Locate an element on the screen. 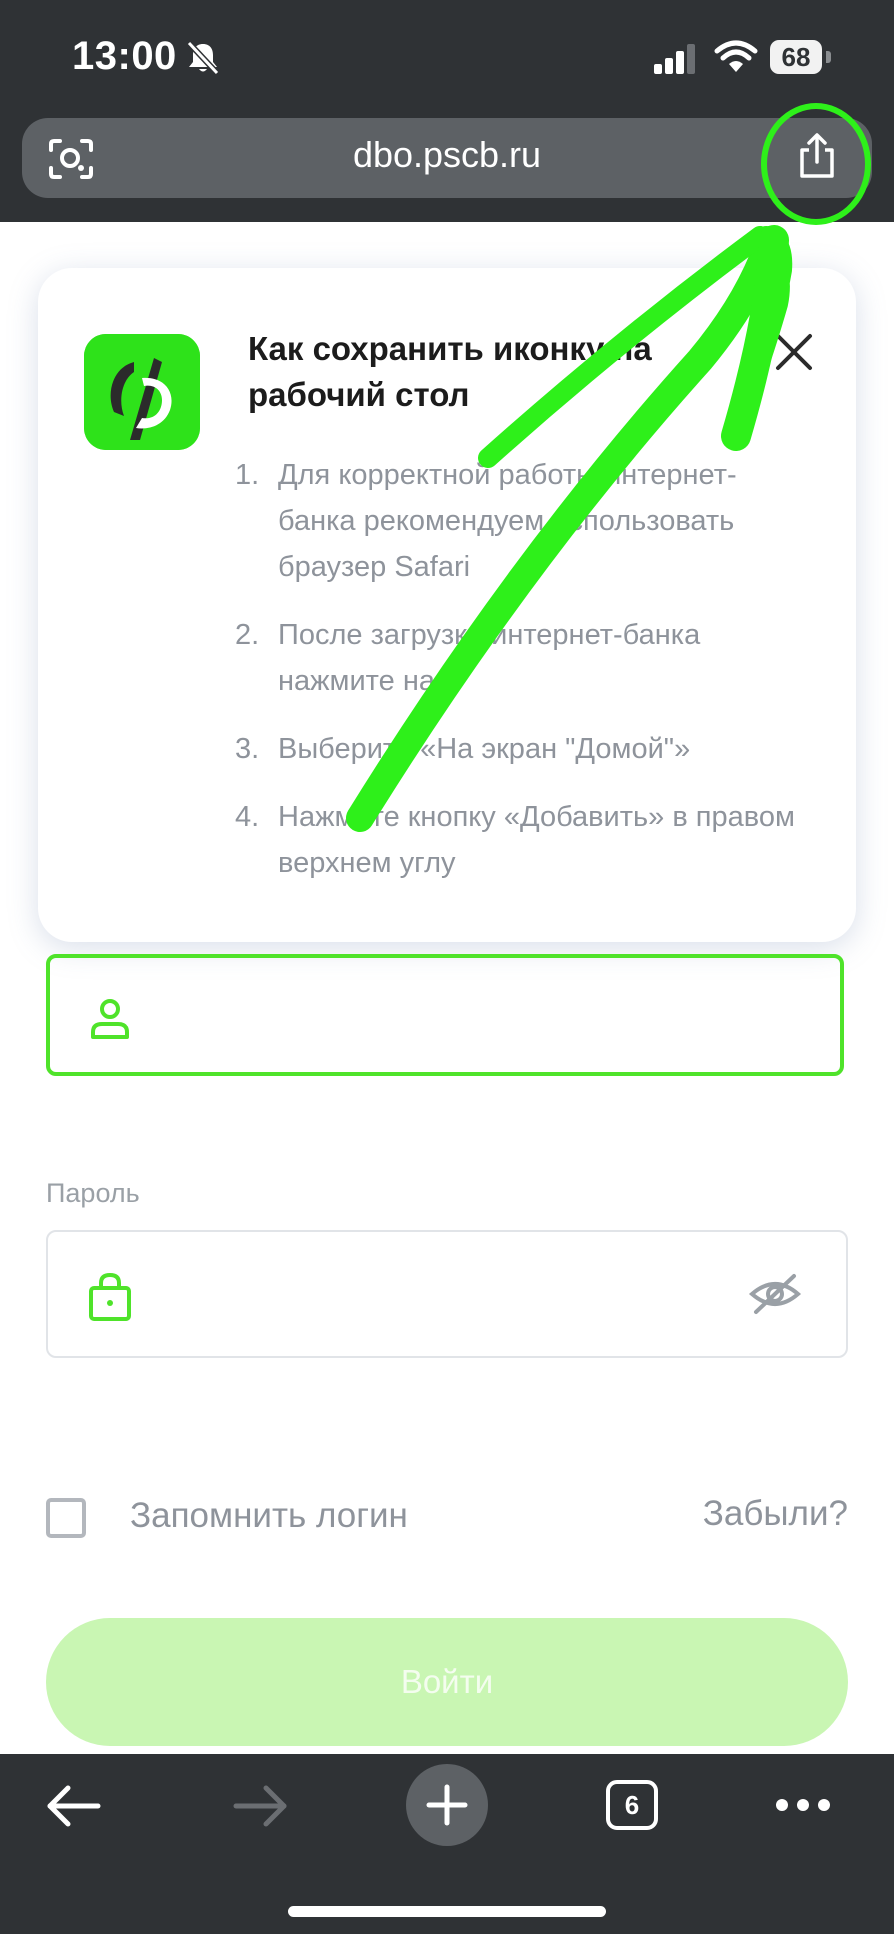 This screenshot has height=1934, width=894. status-time: 13:00 is located at coordinates (124, 56).